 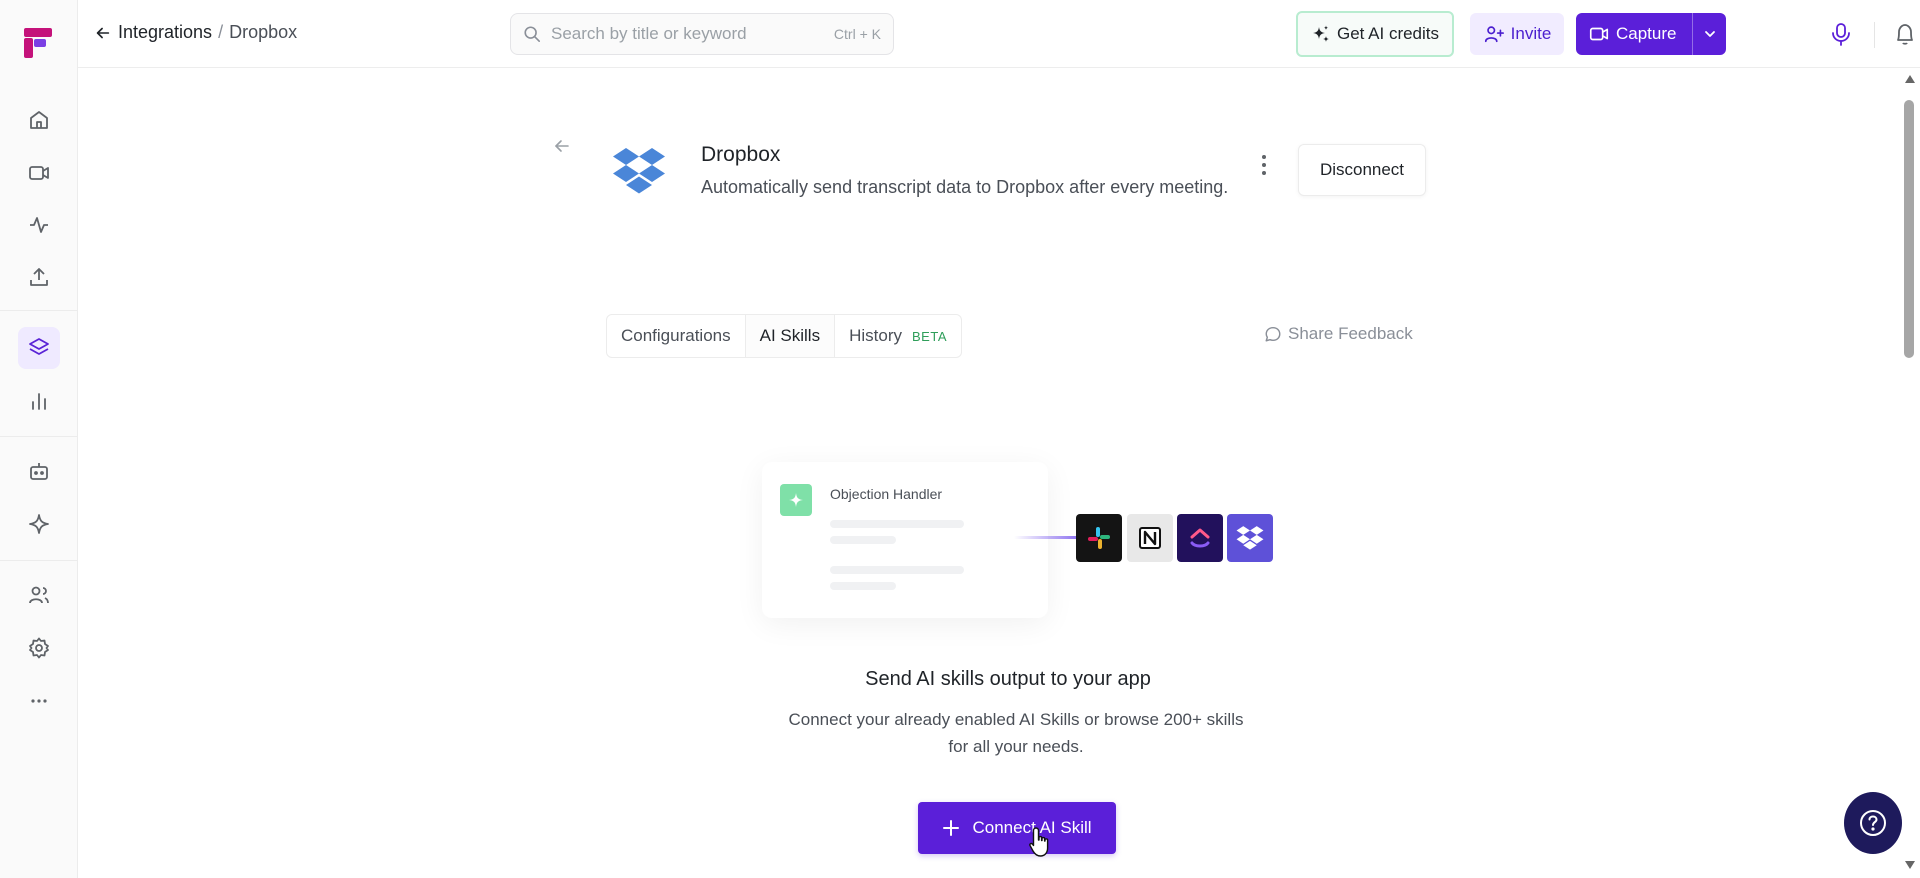 I want to click on capture-main-button: Capture, so click(x=1634, y=34).